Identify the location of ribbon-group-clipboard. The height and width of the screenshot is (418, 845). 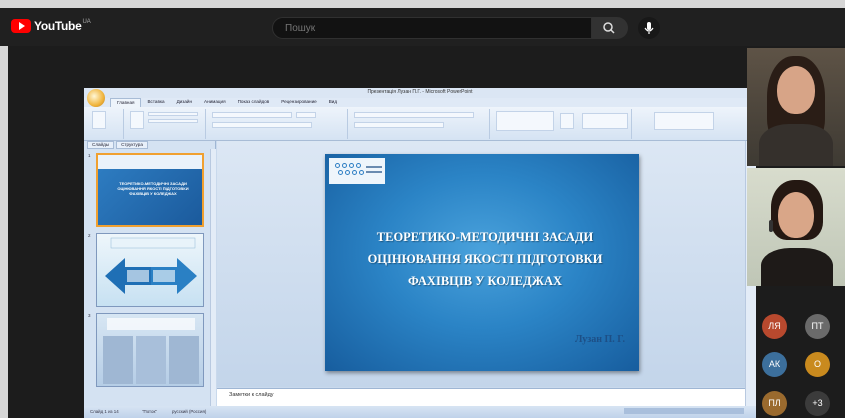
(105, 124).